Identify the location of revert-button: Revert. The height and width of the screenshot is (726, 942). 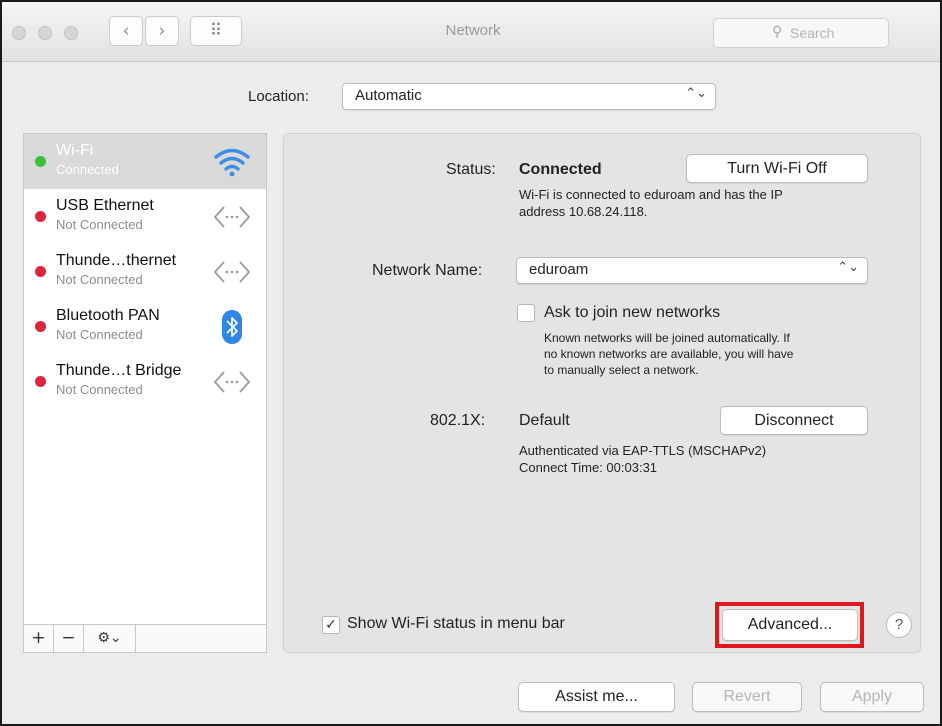
(747, 697).